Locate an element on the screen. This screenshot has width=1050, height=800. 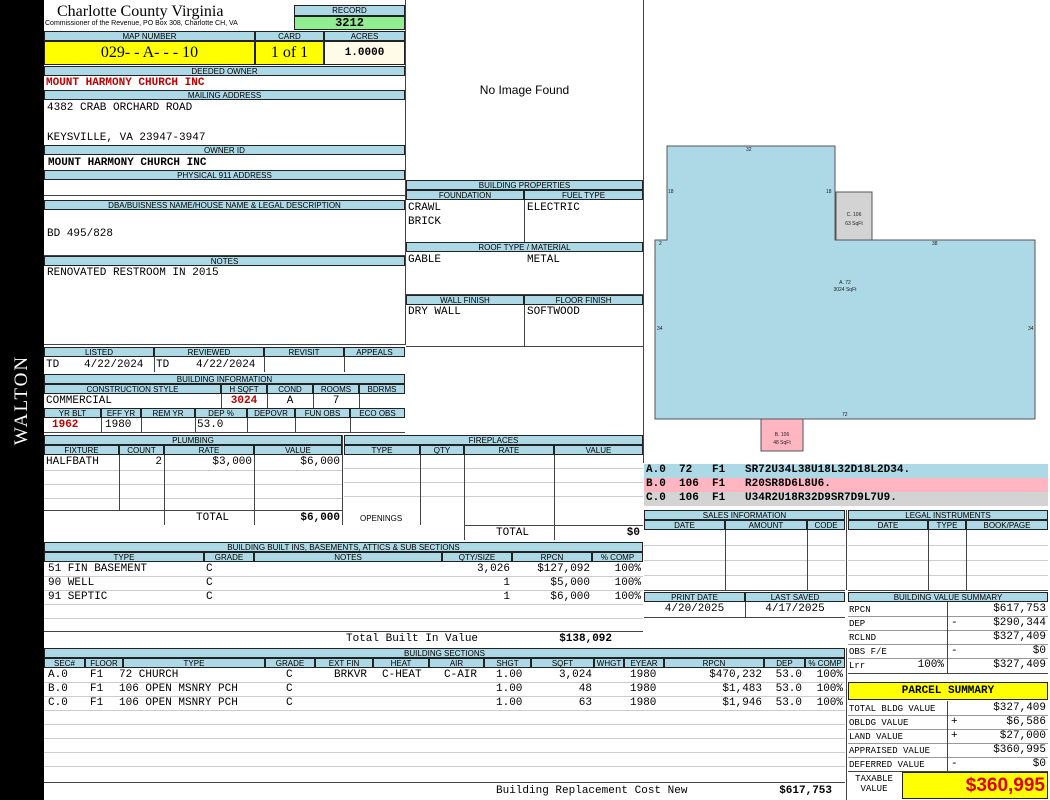
mailing-address-line1: 4382 CRAB ORCHARD ROAD is located at coordinates (120, 108).